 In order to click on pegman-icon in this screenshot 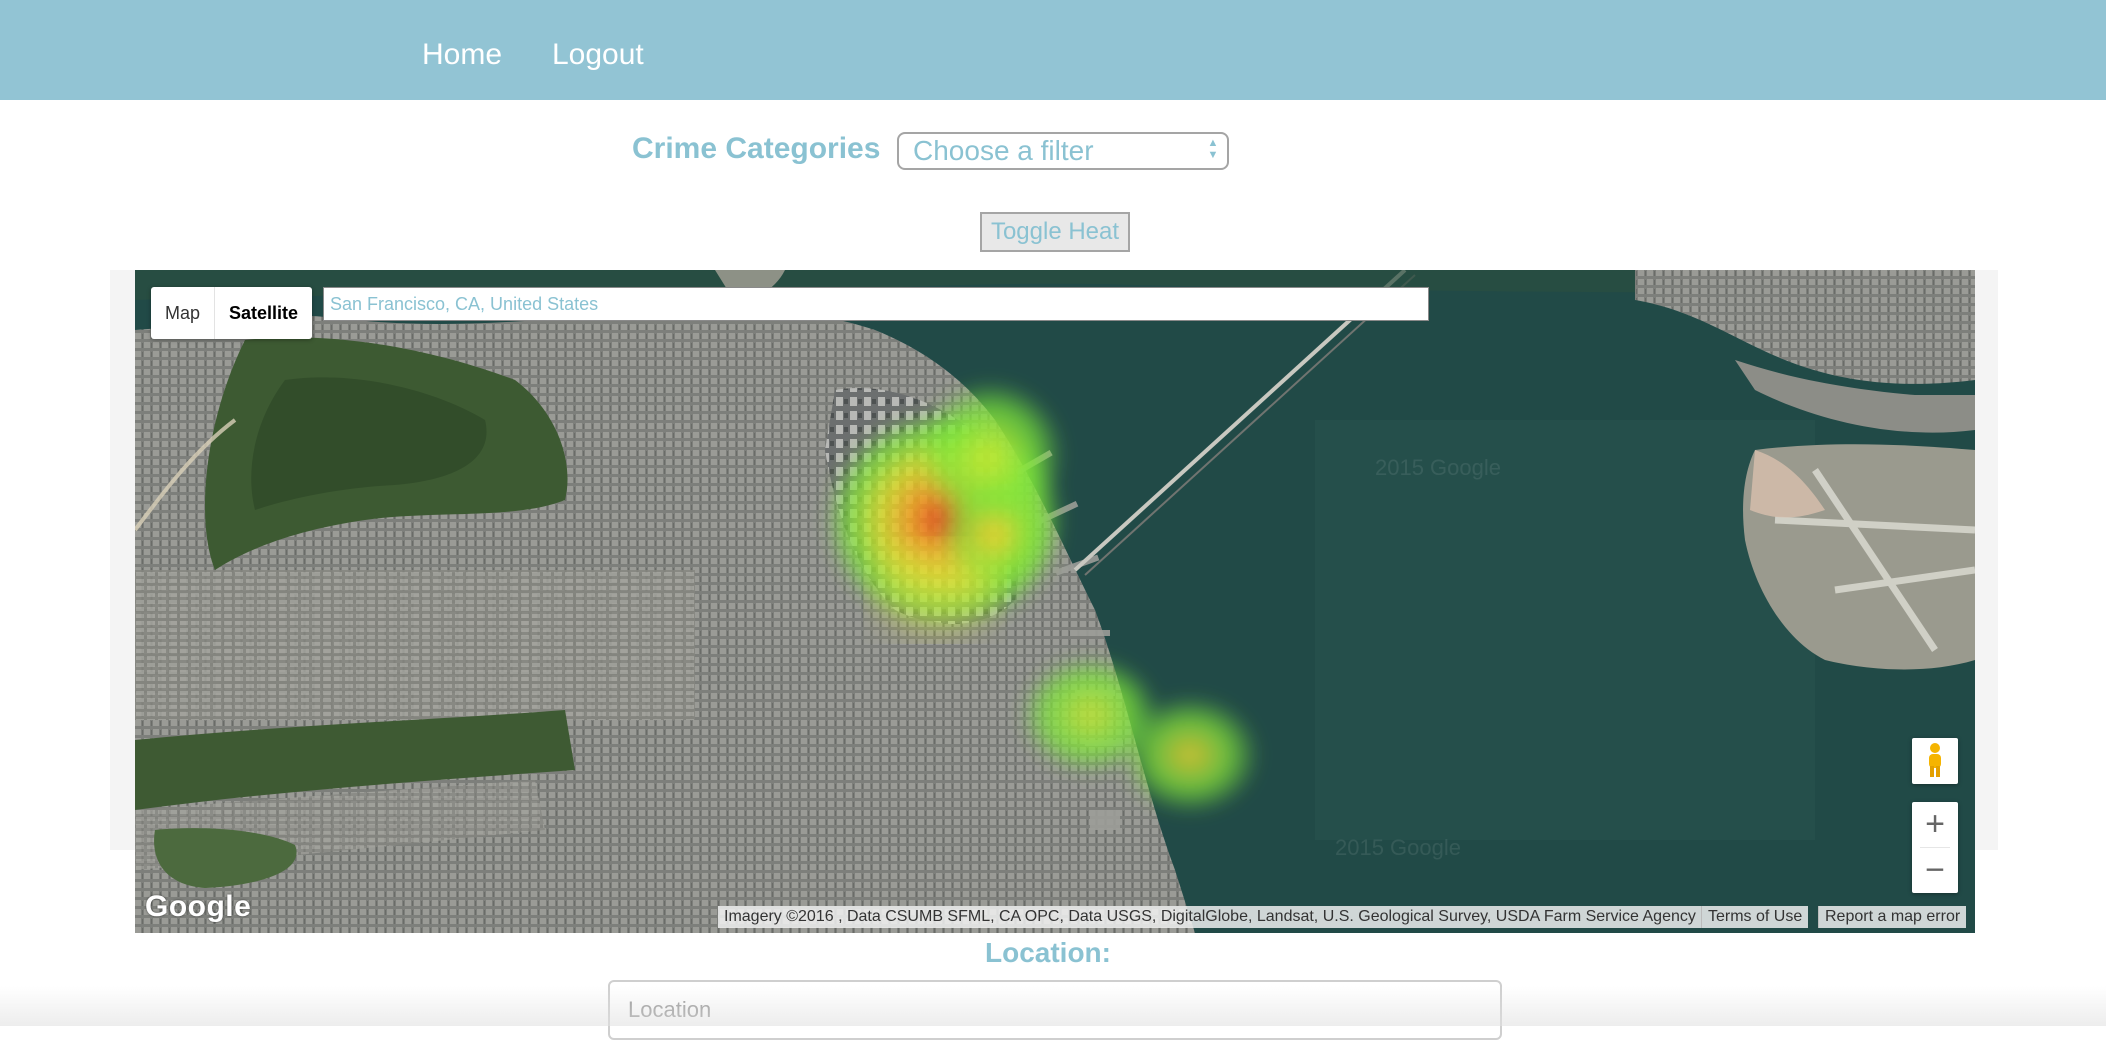, I will do `click(1935, 760)`.